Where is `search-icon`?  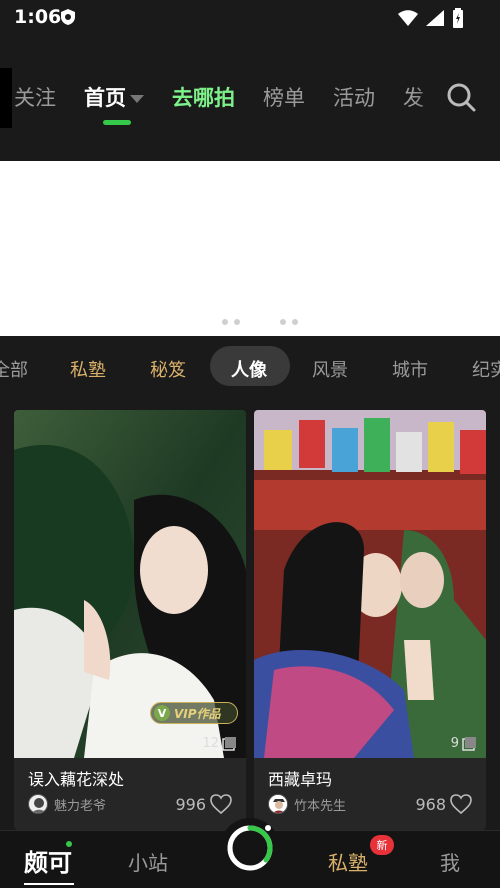
search-icon is located at coordinates (461, 97).